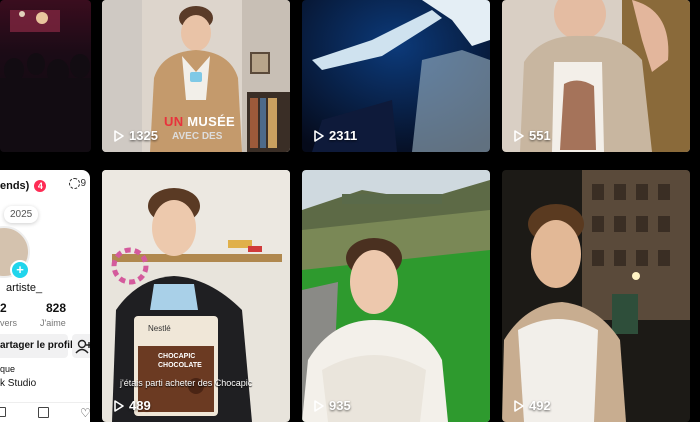 The image size is (700, 422). Describe the element at coordinates (75, 183) in the screenshot. I see `scan-icon` at that location.